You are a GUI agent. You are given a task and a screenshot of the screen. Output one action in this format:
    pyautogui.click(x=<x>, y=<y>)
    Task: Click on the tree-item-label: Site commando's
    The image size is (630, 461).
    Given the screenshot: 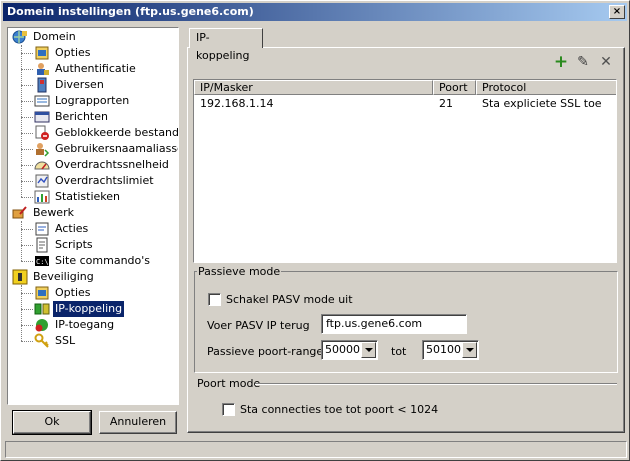 What is the action you would take?
    pyautogui.click(x=103, y=260)
    